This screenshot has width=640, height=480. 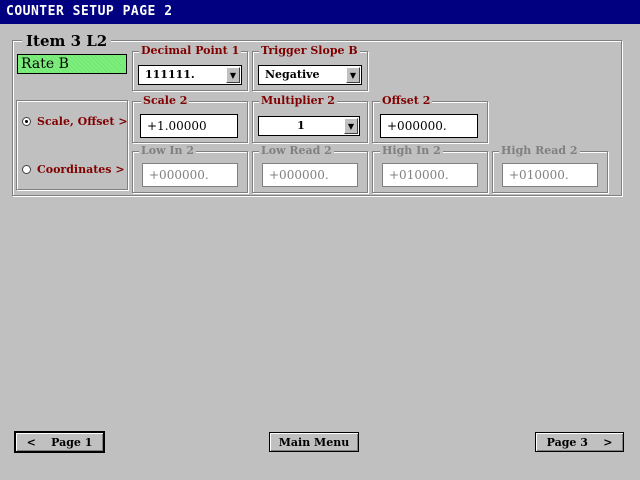 I want to click on item-title: Item 3 L2, so click(x=67, y=41).